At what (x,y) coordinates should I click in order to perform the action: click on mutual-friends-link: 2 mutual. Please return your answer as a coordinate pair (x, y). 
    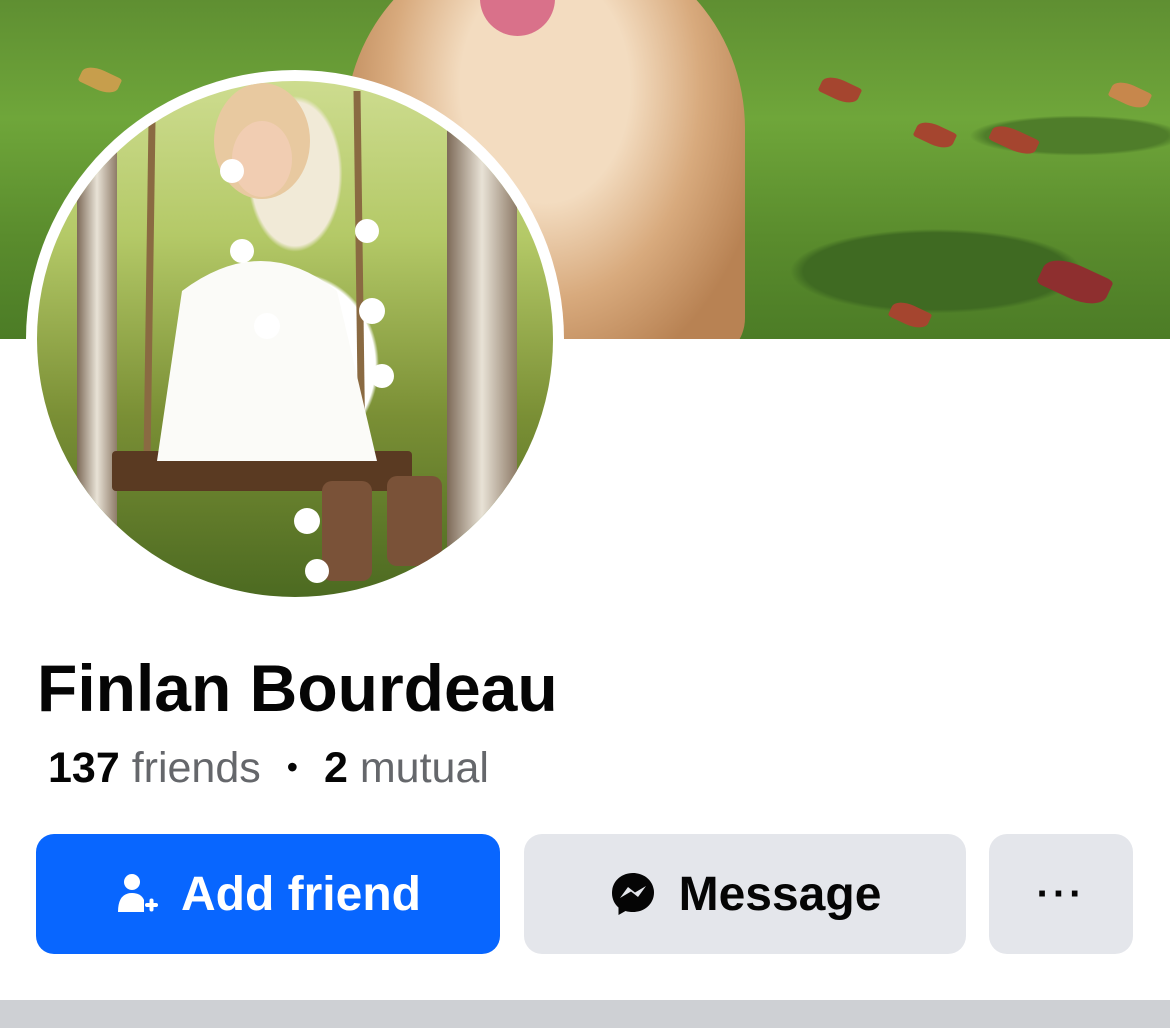
    Looking at the image, I should click on (406, 768).